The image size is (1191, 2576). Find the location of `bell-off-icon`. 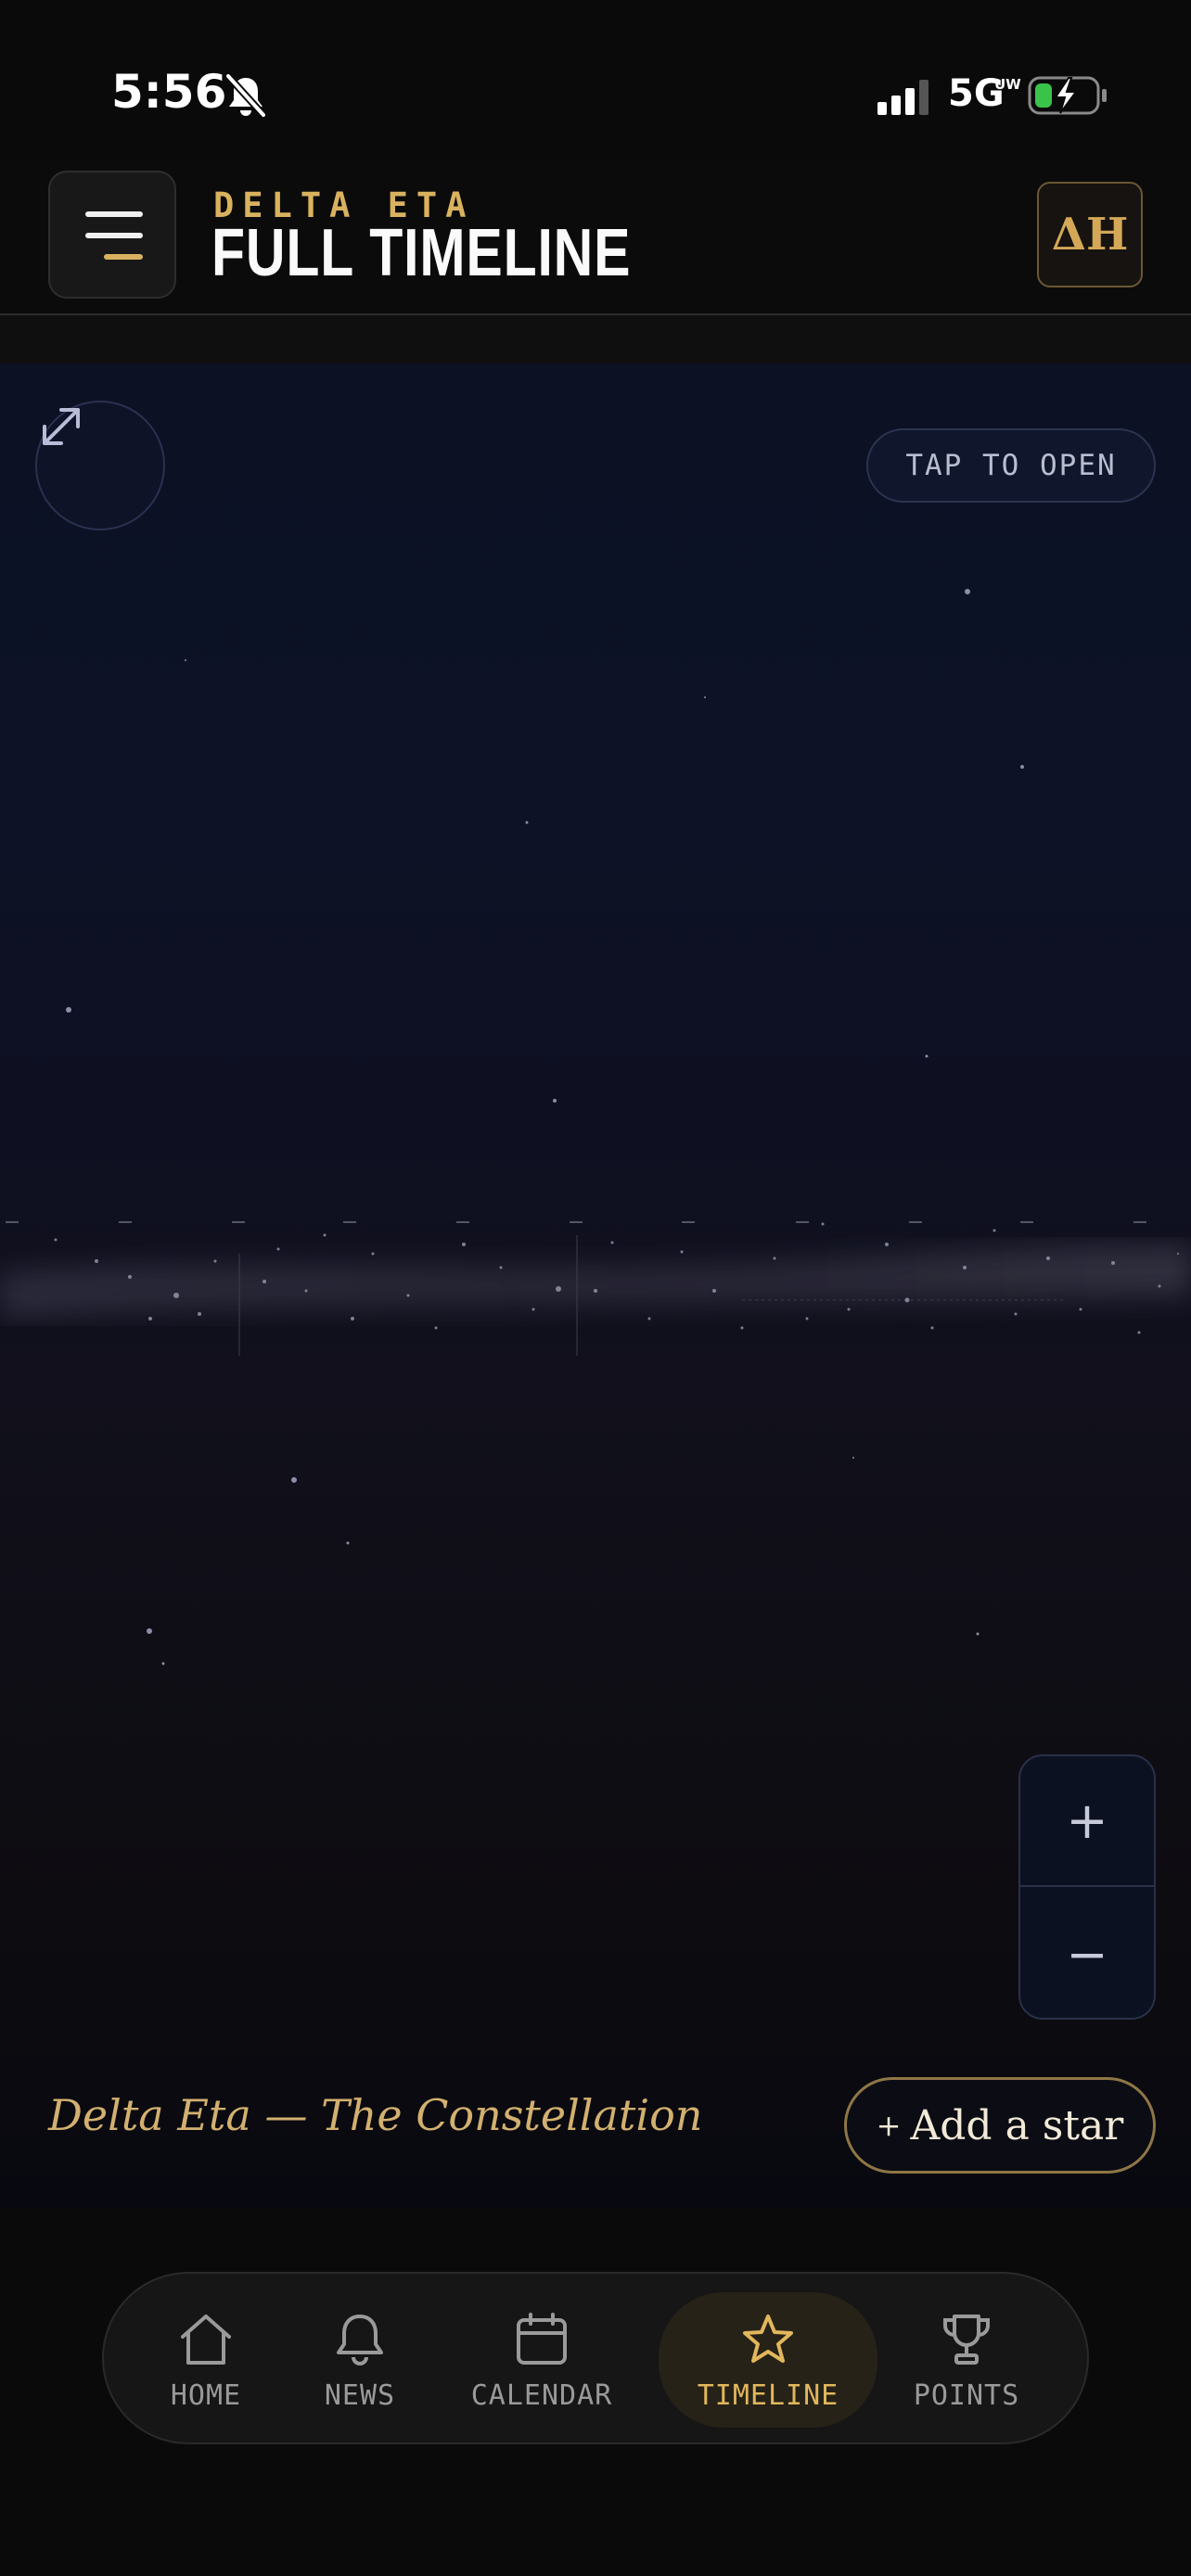

bell-off-icon is located at coordinates (246, 95).